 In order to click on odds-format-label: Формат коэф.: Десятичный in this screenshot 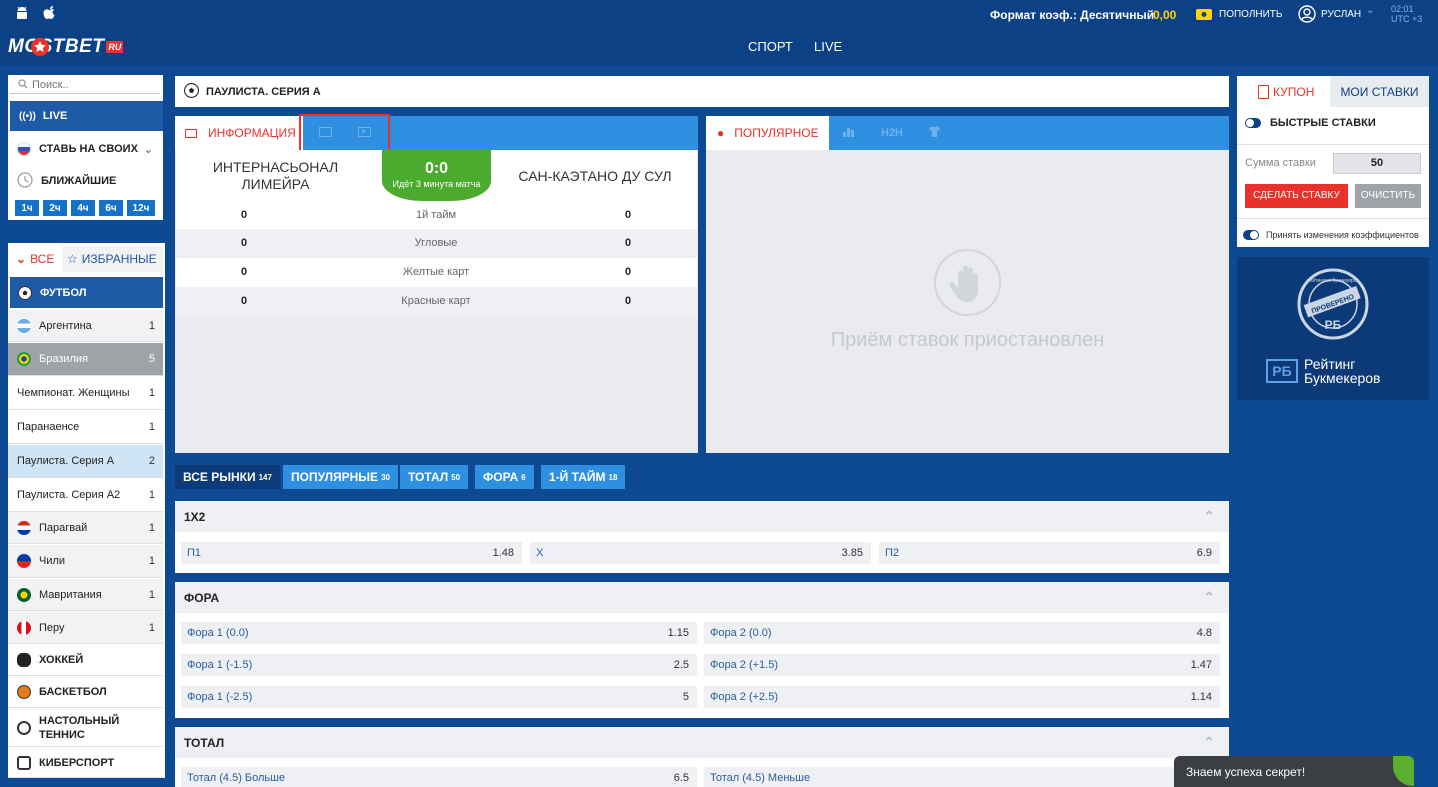, I will do `click(1072, 15)`.